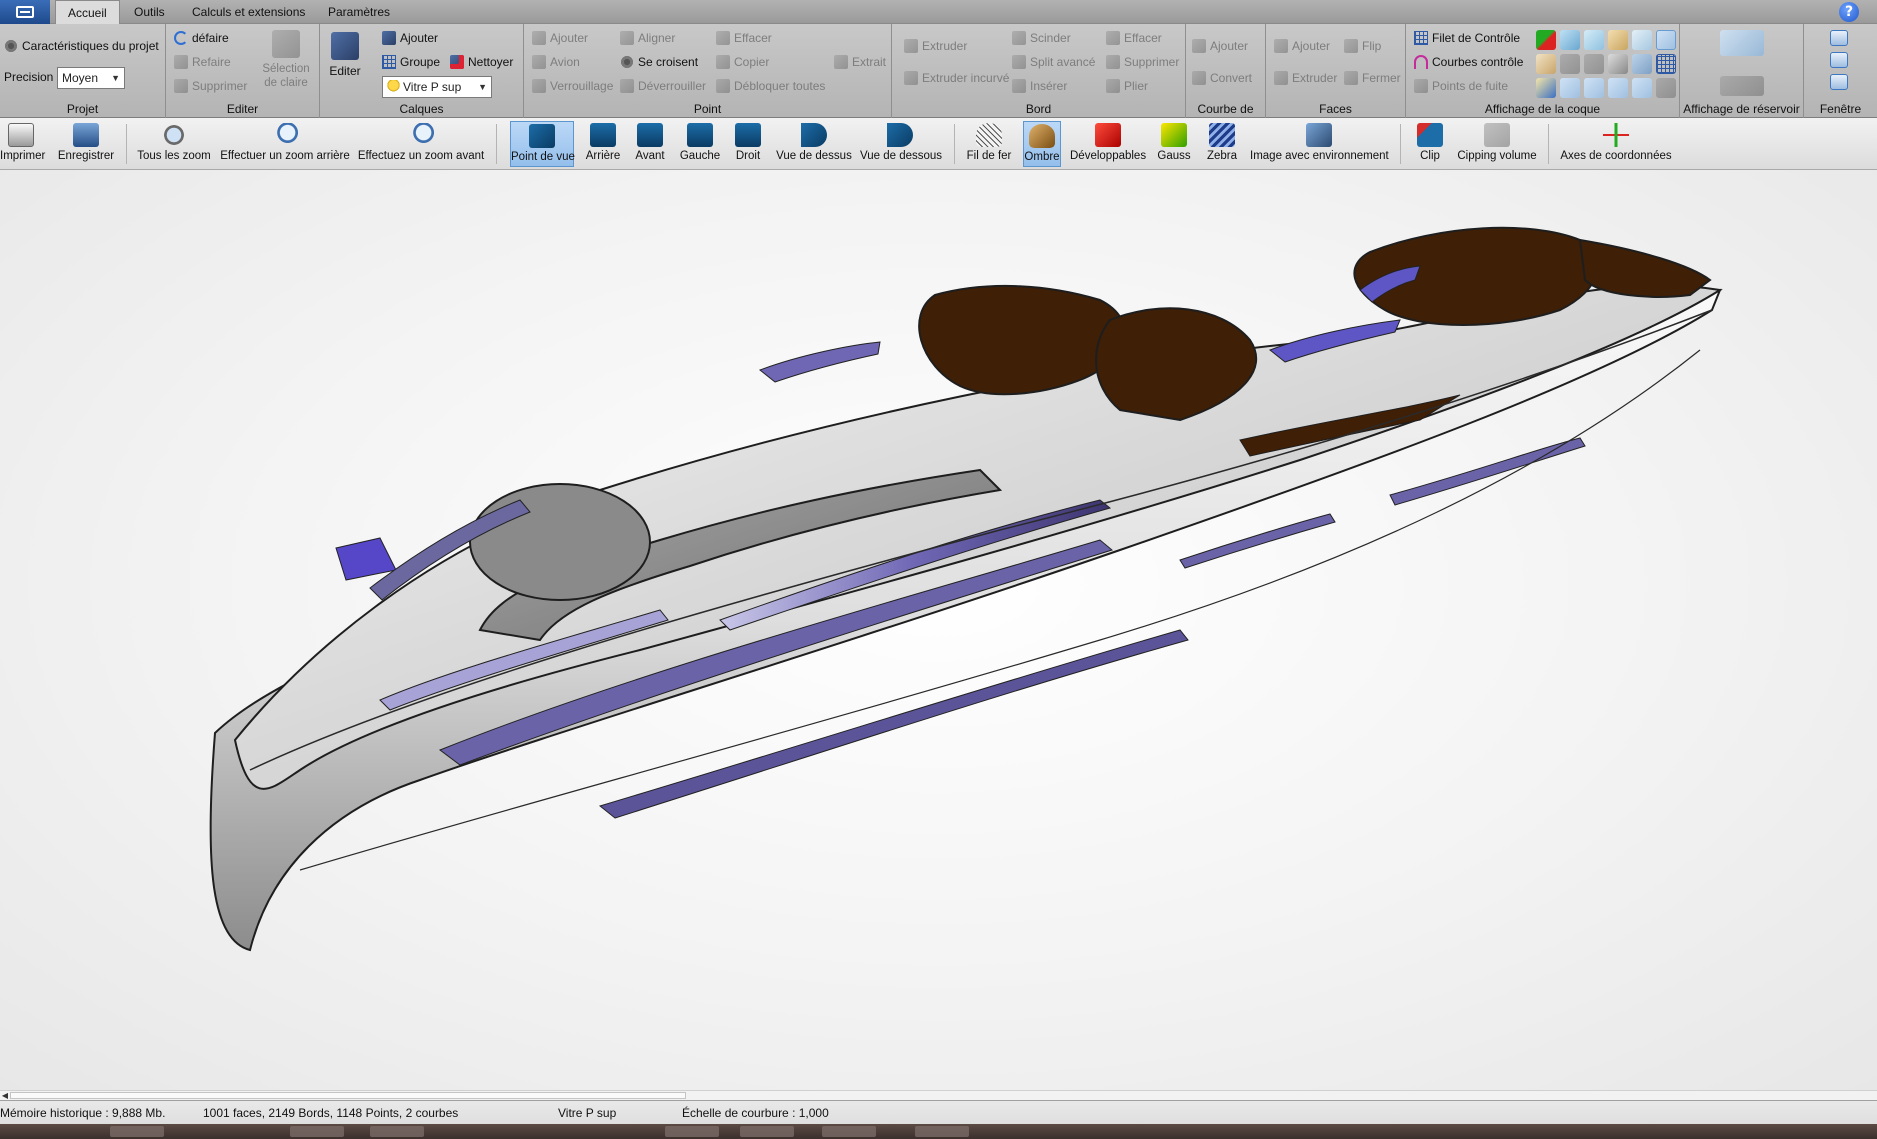 The height and width of the screenshot is (1139, 1877). I want to click on tank-view-icon, so click(1742, 43).